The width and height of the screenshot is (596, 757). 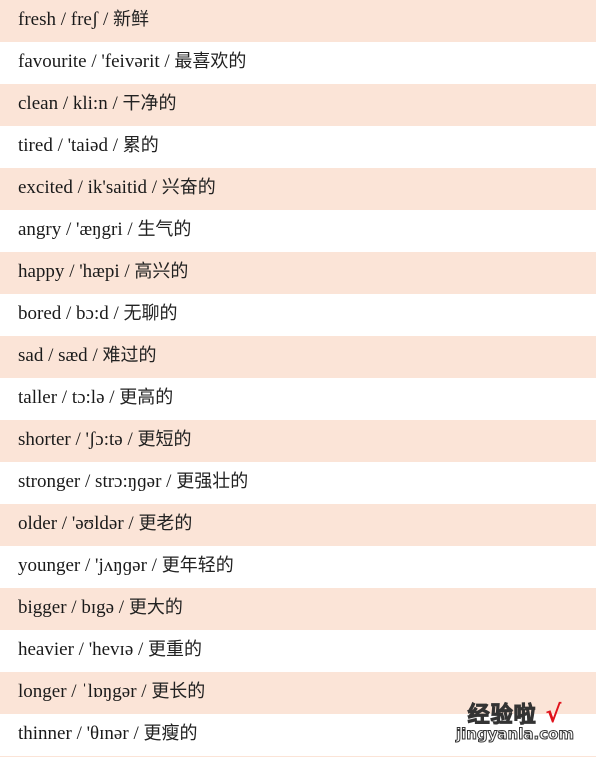 What do you see at coordinates (35, 145) in the screenshot?
I see `vocab-word: tired` at bounding box center [35, 145].